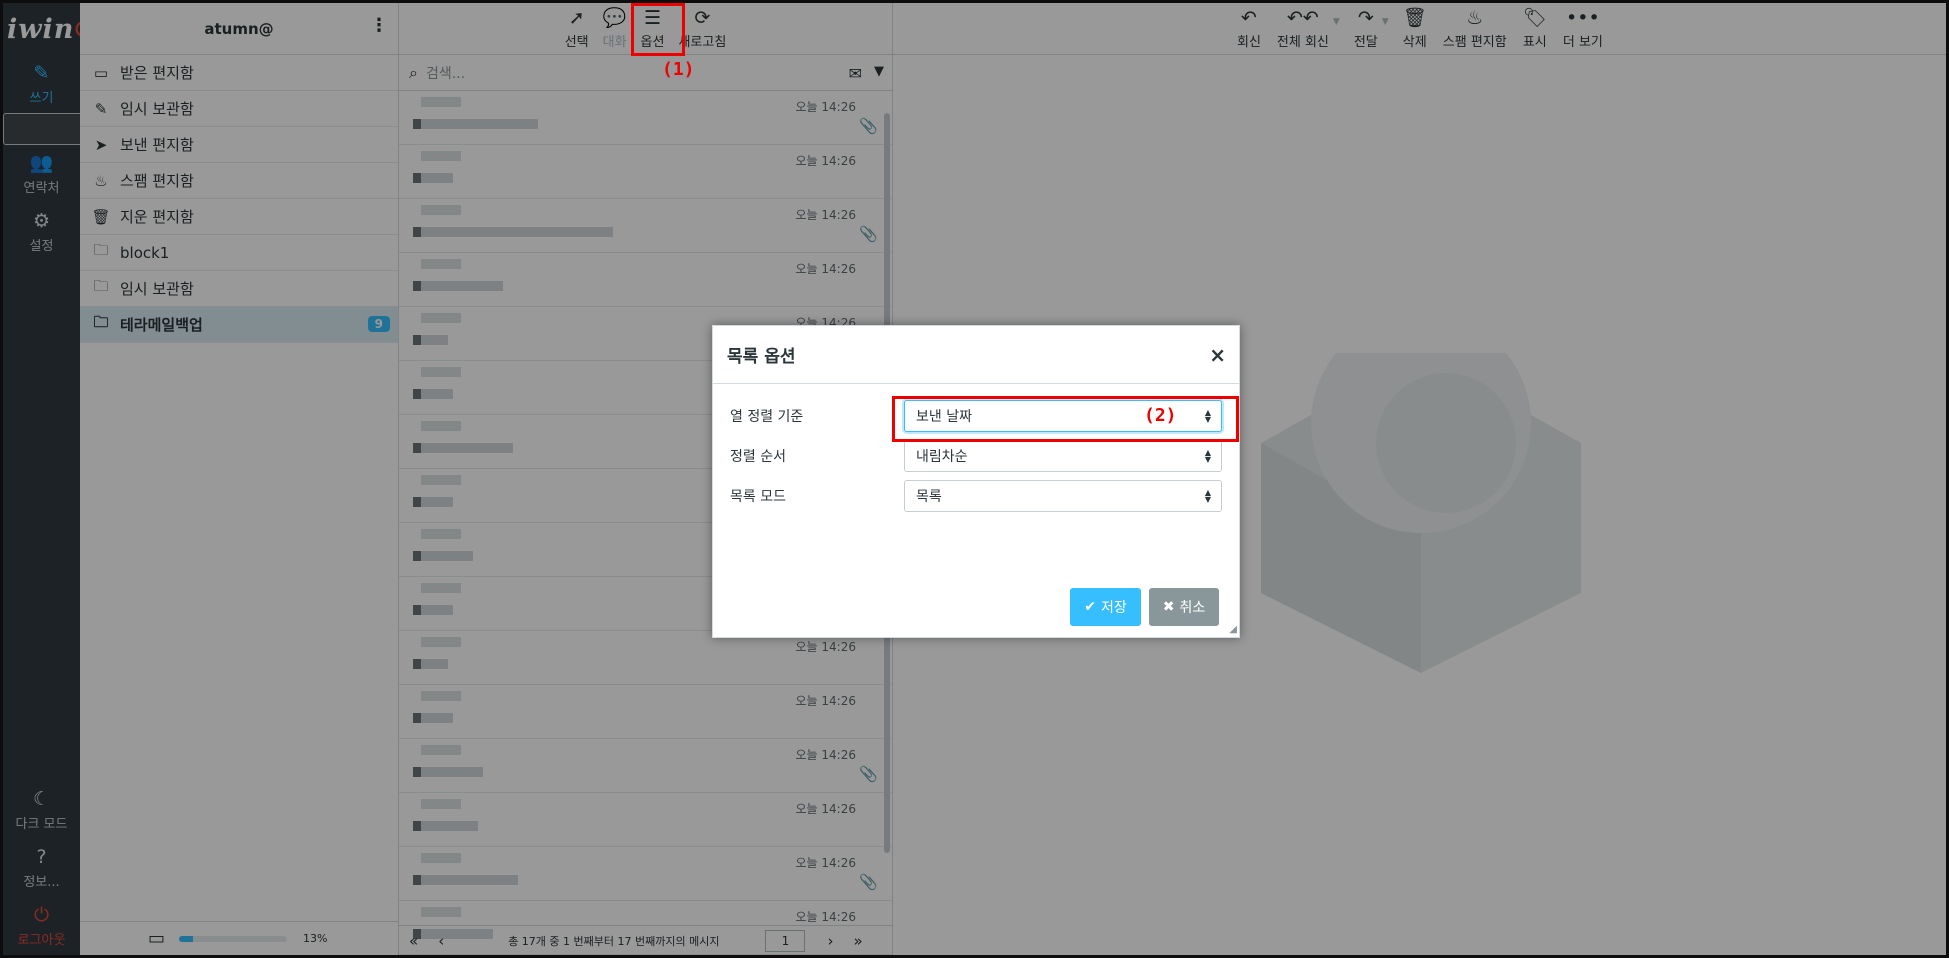 Image resolution: width=1949 pixels, height=958 pixels. I want to click on dialog-footer: ✔ 저장 ✖ 취소, so click(1140, 607).